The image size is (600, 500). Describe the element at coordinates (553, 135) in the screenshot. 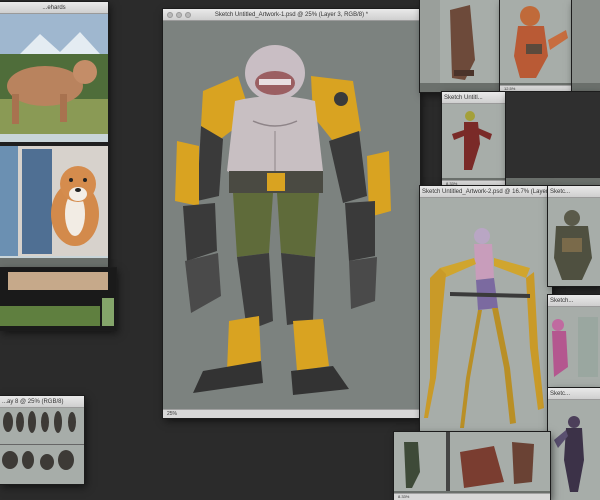

I see `strip-canvas` at that location.